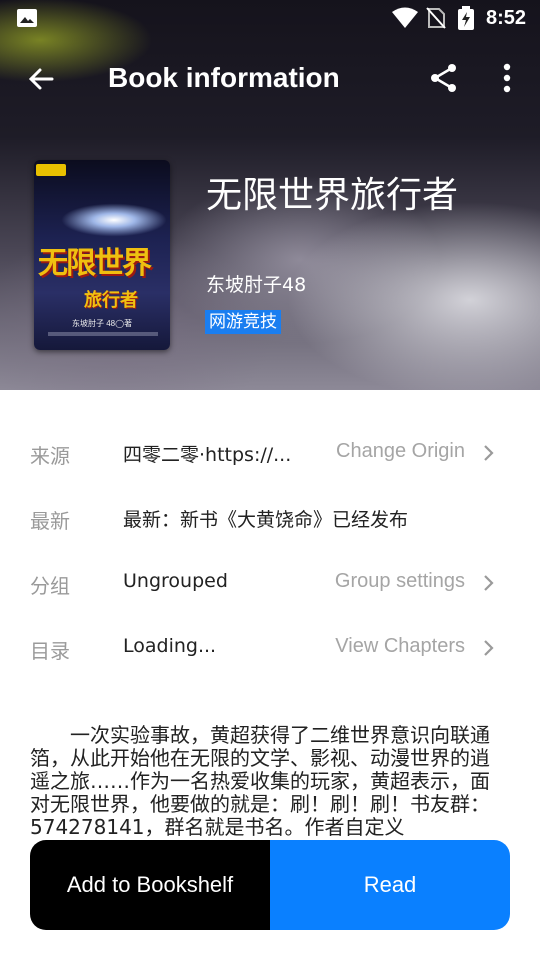  Describe the element at coordinates (270, 648) in the screenshot. I see `toc-row: 目录 Loading... View Chapters` at that location.